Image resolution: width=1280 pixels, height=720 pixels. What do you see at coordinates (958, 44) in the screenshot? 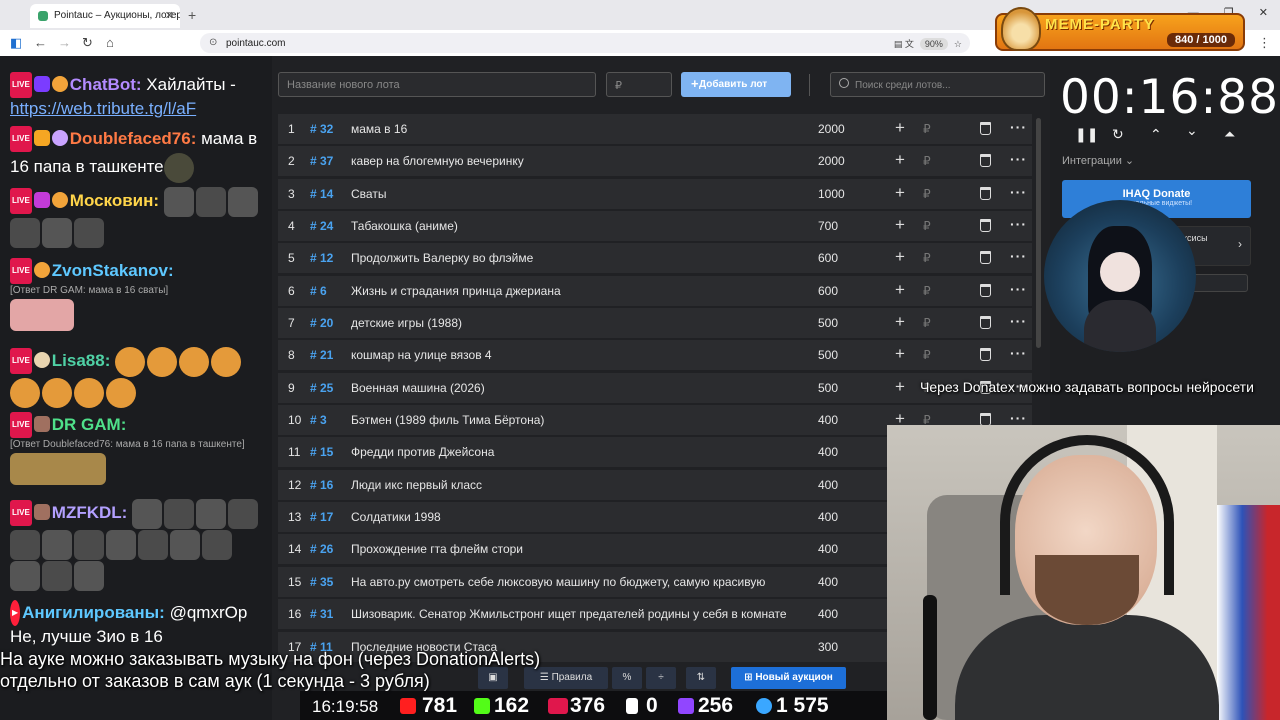
I see `bookmark-star-icon: ☆` at bounding box center [958, 44].